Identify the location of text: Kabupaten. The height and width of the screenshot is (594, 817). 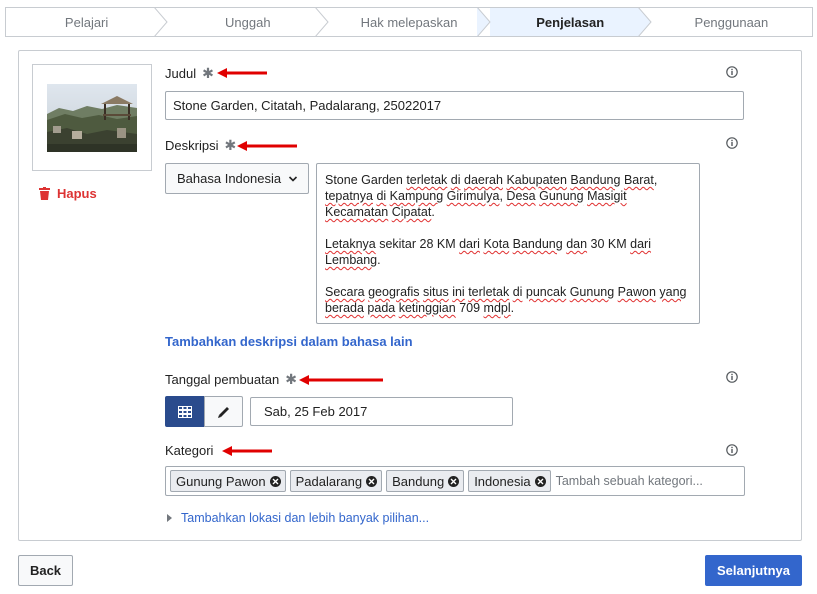
(536, 180).